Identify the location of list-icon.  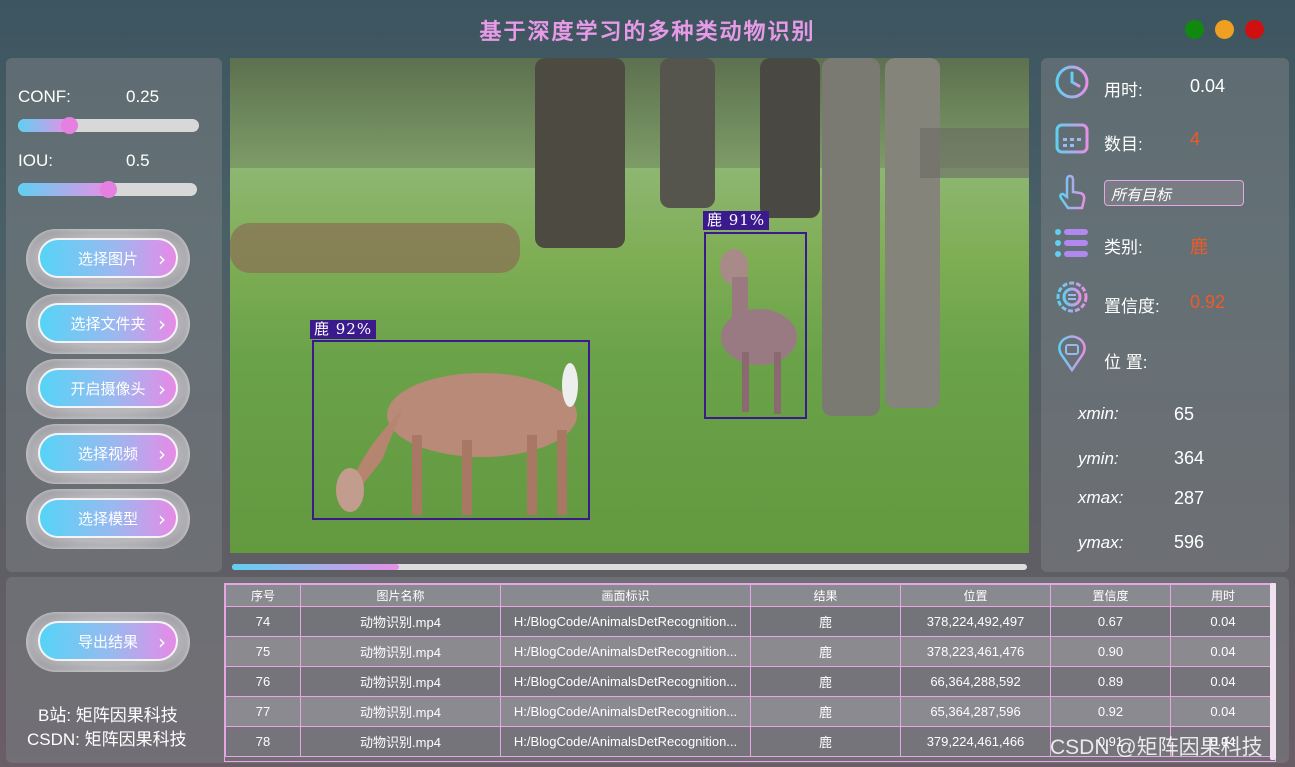
(1071, 243).